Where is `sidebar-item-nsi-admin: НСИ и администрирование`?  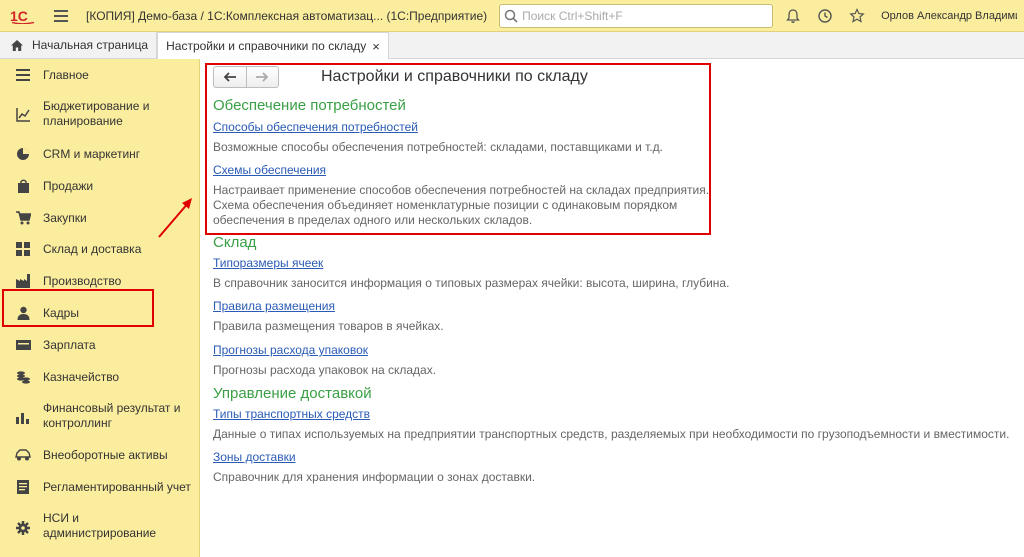 sidebar-item-nsi-admin: НСИ и администрирование is located at coordinates (100, 526).